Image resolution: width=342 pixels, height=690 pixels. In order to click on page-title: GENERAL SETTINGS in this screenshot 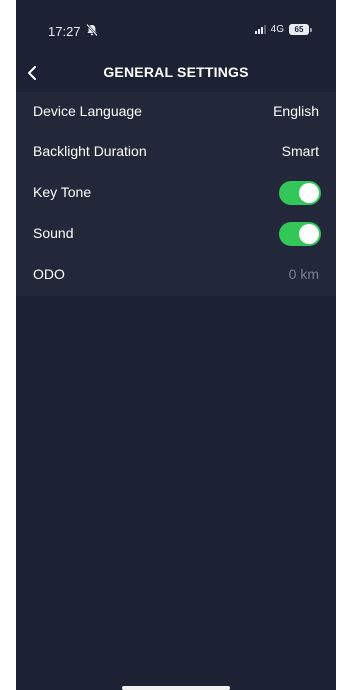, I will do `click(176, 72)`.